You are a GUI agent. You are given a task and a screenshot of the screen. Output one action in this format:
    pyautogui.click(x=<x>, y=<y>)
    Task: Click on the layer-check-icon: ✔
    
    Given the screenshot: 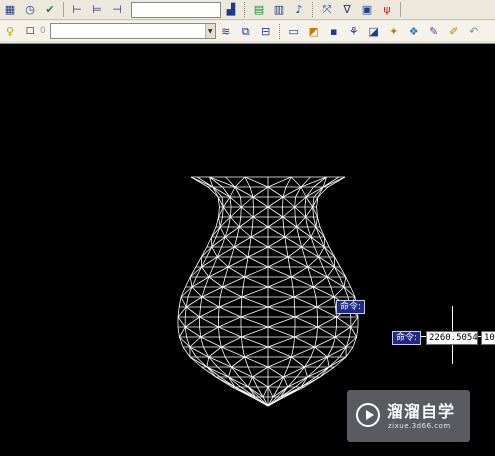 What is the action you would take?
    pyautogui.click(x=50, y=10)
    